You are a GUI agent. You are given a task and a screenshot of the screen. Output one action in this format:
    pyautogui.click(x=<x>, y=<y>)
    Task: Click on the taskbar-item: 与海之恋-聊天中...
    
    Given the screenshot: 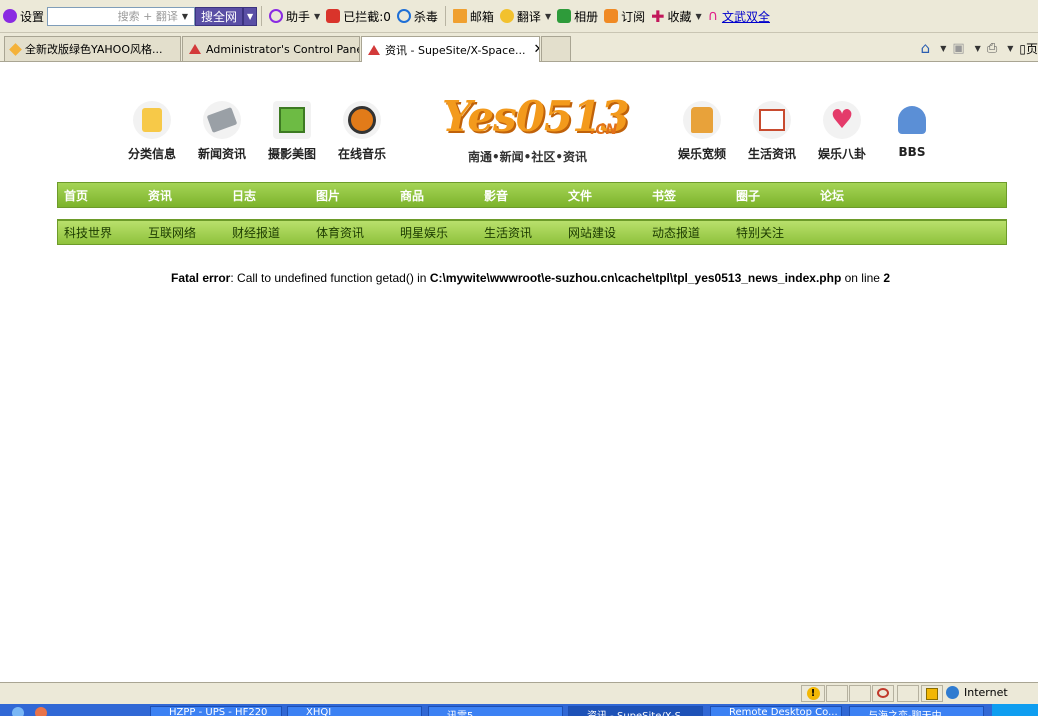 What is the action you would take?
    pyautogui.click(x=916, y=711)
    